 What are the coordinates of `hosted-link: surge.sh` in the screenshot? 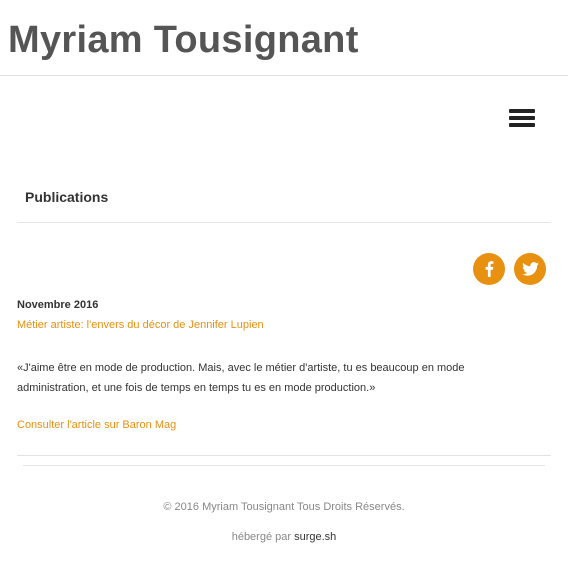 It's located at (315, 537).